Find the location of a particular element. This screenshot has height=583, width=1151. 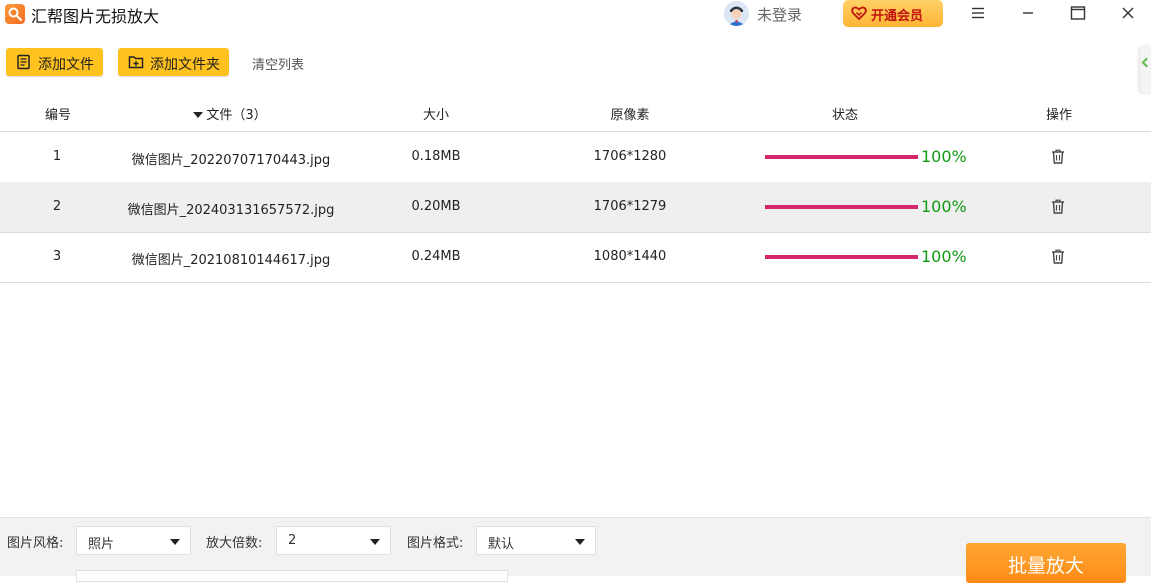

column-file-label: 文件（3） is located at coordinates (236, 115).